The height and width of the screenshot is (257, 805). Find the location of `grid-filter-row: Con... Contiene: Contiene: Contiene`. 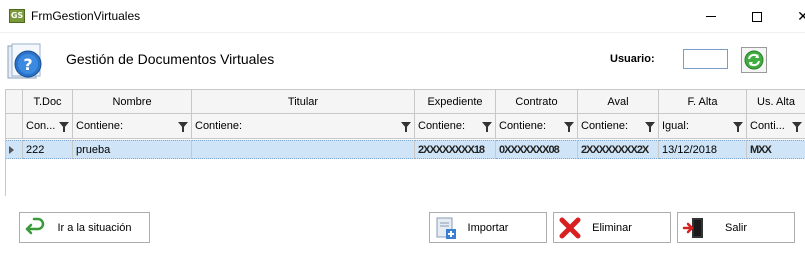

grid-filter-row: Con... Contiene: Contiene: Contiene is located at coordinates (405, 126).